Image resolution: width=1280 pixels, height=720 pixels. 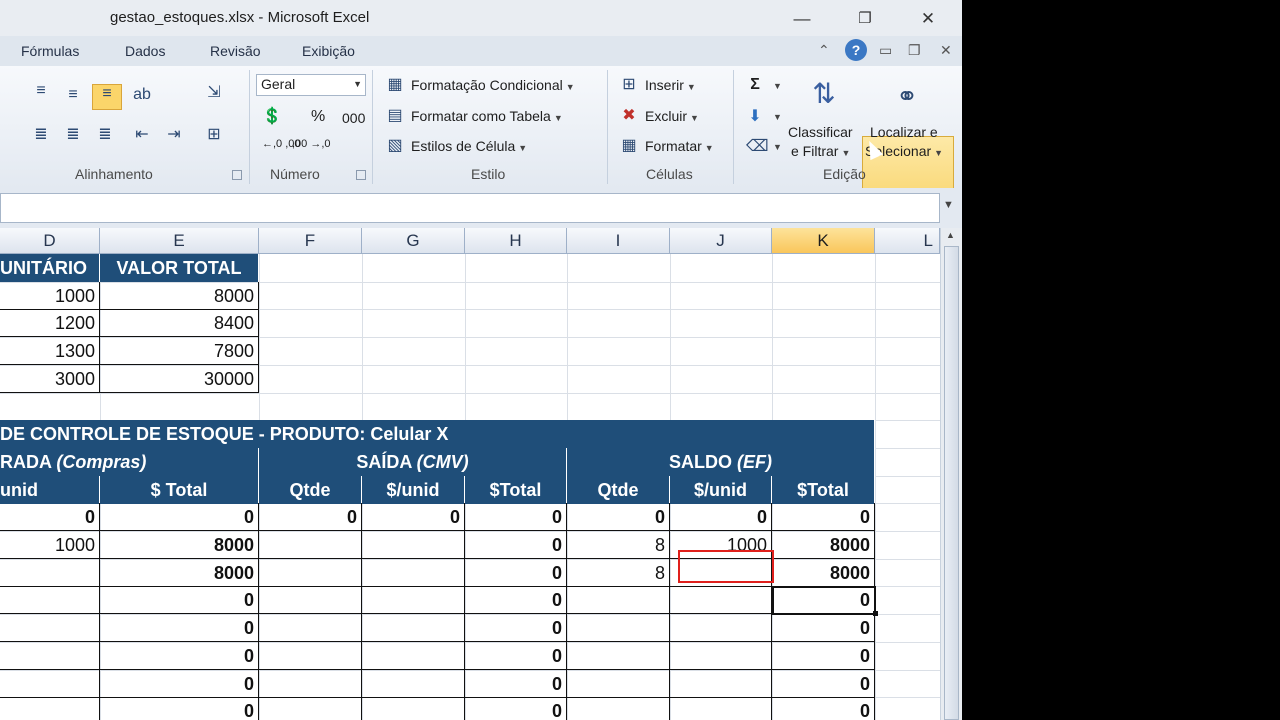 What do you see at coordinates (310, 241) in the screenshot?
I see `column-header-f: F` at bounding box center [310, 241].